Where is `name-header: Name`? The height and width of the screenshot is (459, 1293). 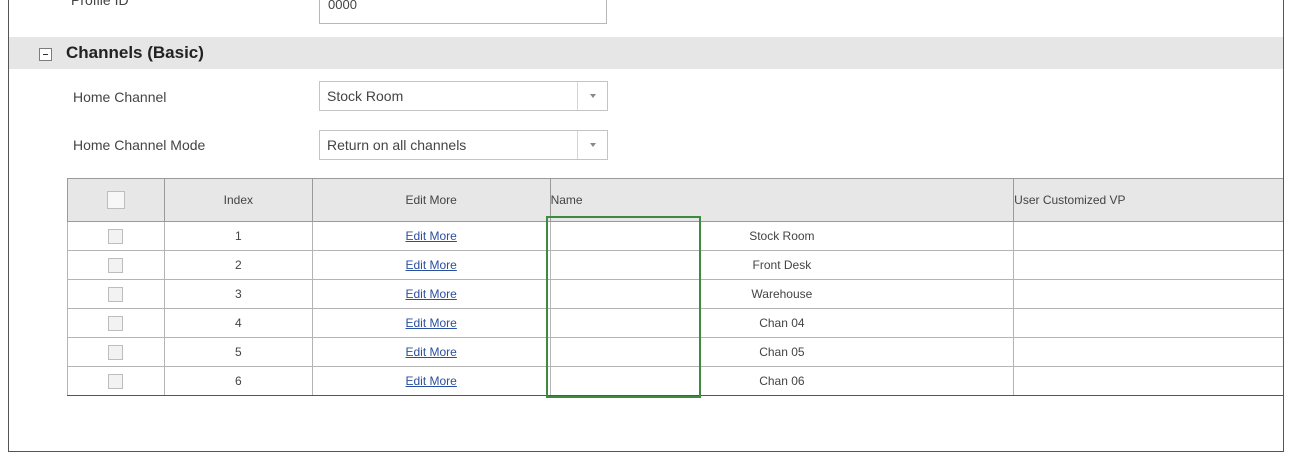
name-header: Name is located at coordinates (782, 200).